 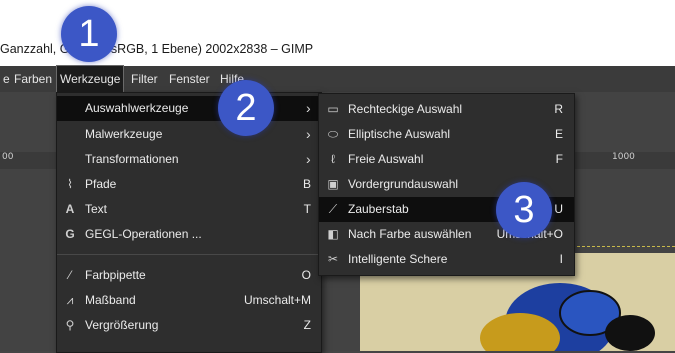 I want to click on menu-item-label: Transformationen, so click(x=132, y=159).